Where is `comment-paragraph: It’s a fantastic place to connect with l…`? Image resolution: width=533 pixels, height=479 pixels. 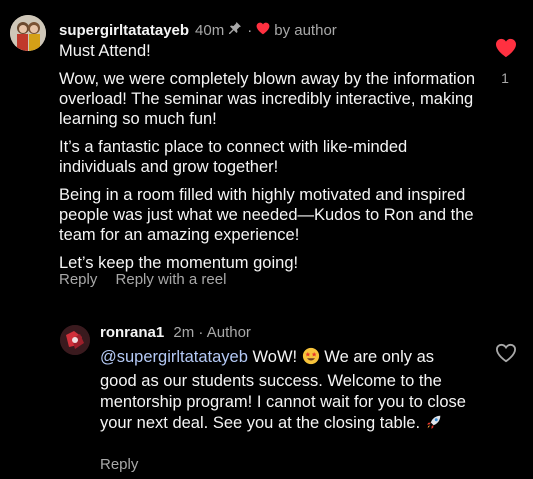 comment-paragraph: It’s a fantastic place to connect with l… is located at coordinates (233, 157).